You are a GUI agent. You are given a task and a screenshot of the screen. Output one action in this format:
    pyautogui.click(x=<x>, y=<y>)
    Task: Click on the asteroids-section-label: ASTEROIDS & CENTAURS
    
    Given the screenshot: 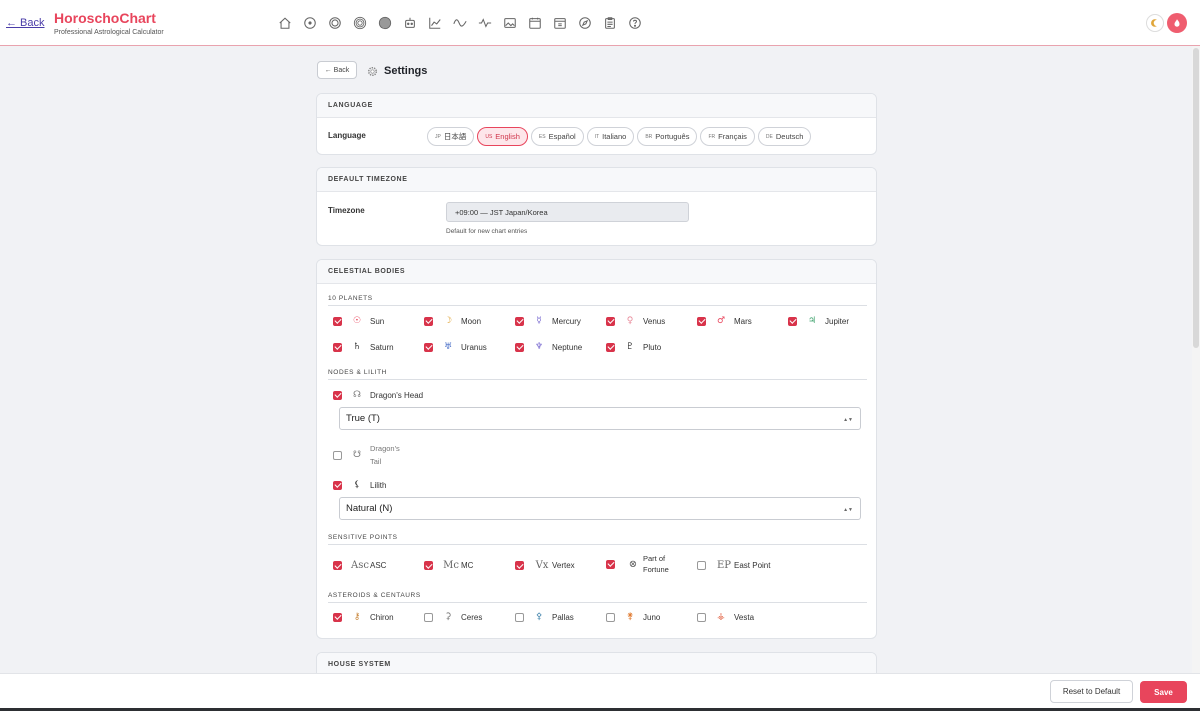 What is the action you would take?
    pyautogui.click(x=374, y=595)
    